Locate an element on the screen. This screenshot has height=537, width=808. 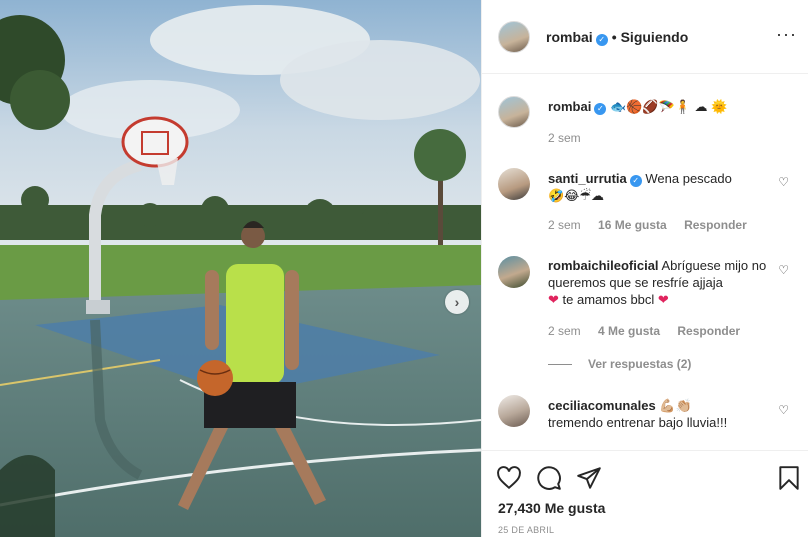
comment-body-line3: te amamos bbcl is located at coordinates (608, 299).